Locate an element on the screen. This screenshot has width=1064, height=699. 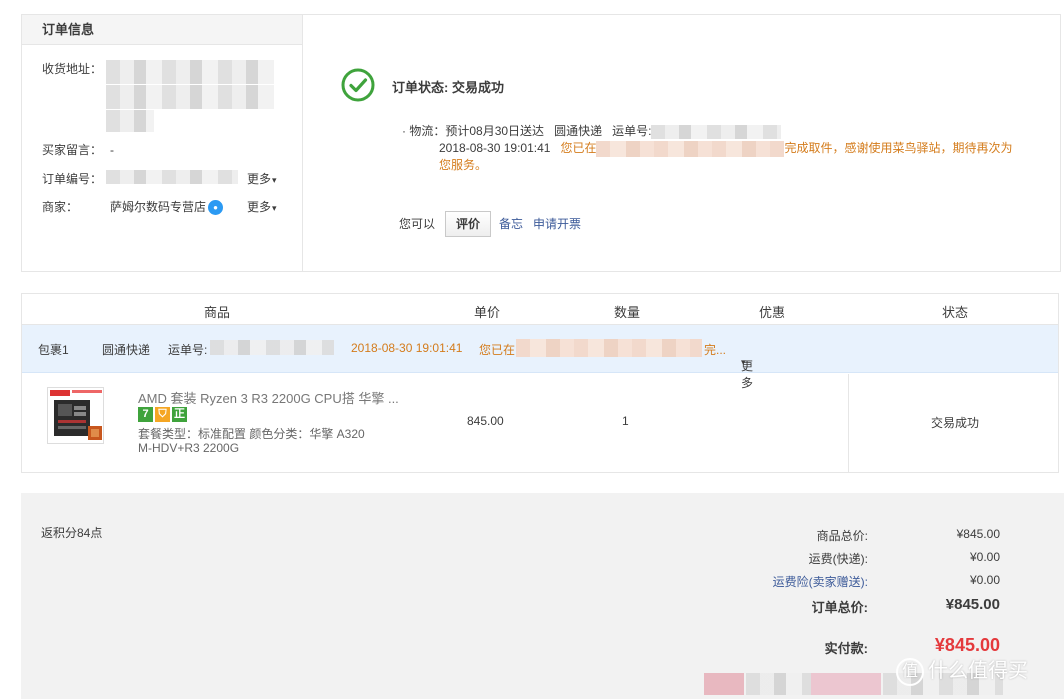
table-header: 商品 单价 数量 优惠 状态 is located at coordinates (540, 309).